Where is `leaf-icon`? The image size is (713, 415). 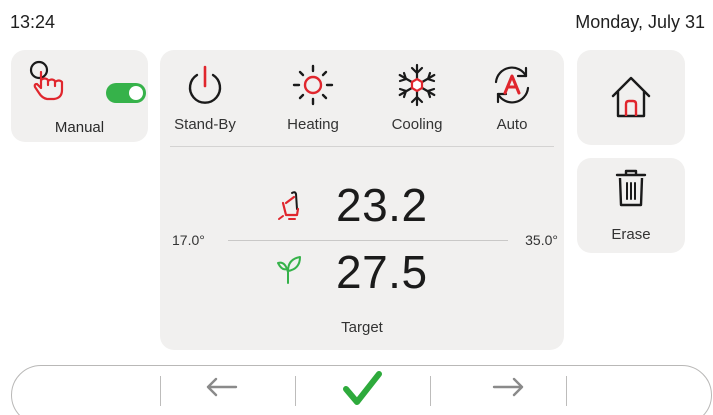
leaf-icon is located at coordinates (289, 270).